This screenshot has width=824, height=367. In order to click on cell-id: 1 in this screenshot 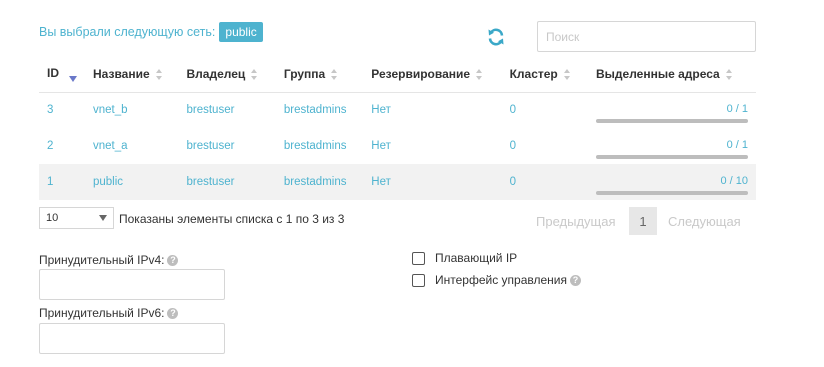, I will do `click(62, 182)`.